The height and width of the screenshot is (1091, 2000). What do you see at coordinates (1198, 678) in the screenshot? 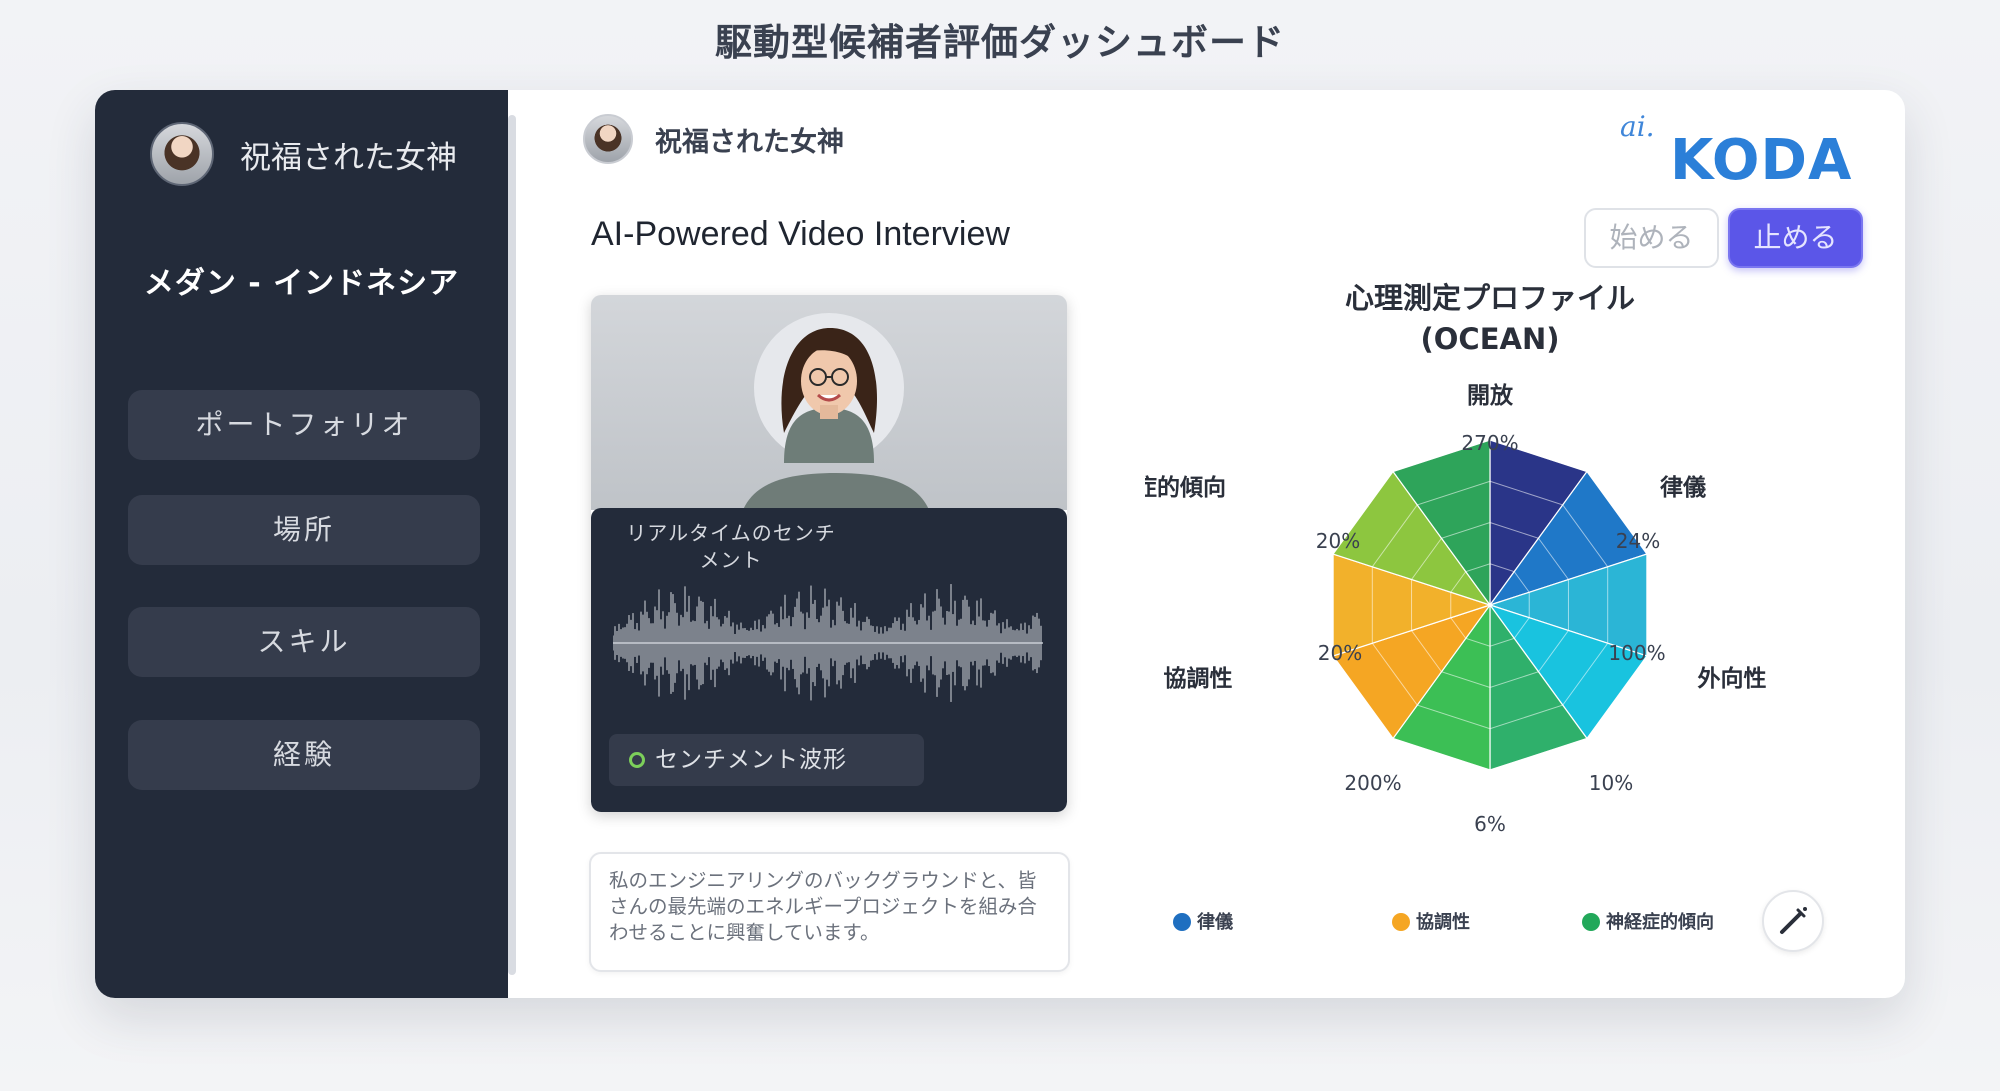
I see `axis-label: 協調性` at bounding box center [1198, 678].